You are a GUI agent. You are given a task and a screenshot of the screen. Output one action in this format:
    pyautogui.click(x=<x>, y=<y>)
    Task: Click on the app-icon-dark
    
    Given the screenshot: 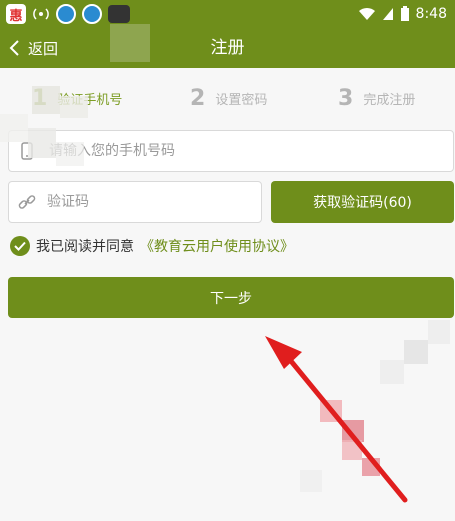 What is the action you would take?
    pyautogui.click(x=119, y=14)
    